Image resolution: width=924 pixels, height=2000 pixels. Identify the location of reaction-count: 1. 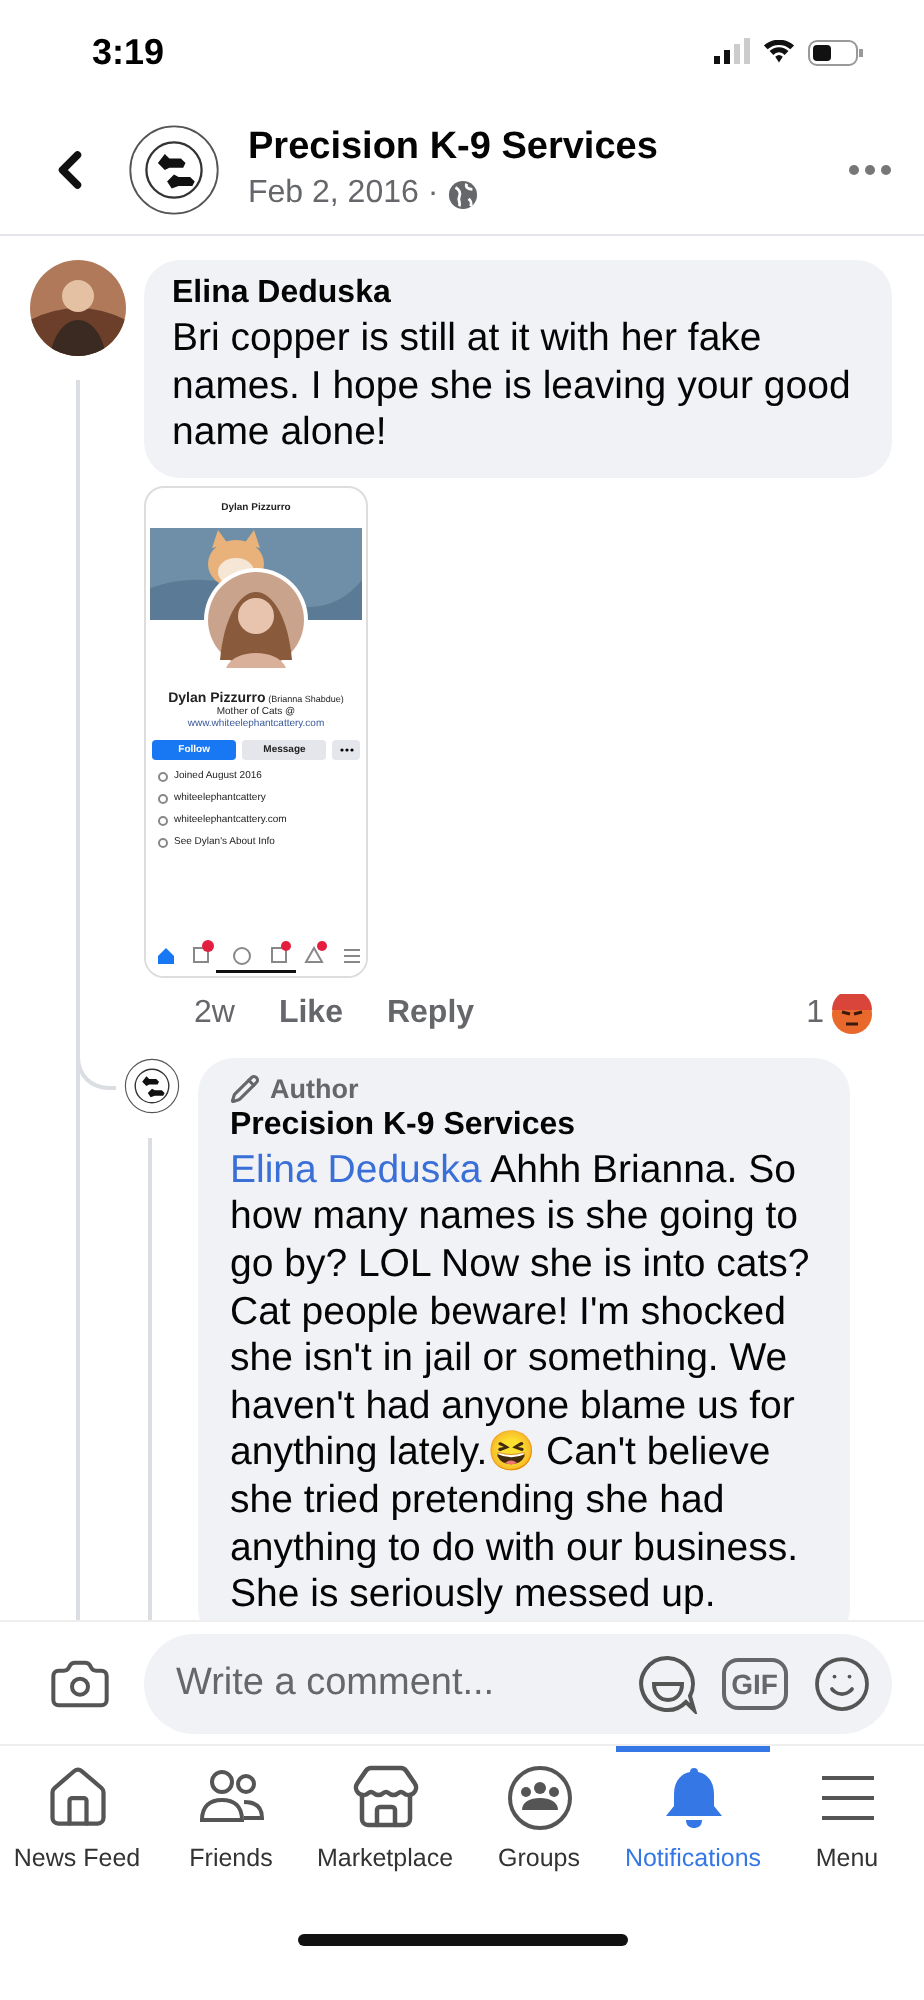
(815, 1013).